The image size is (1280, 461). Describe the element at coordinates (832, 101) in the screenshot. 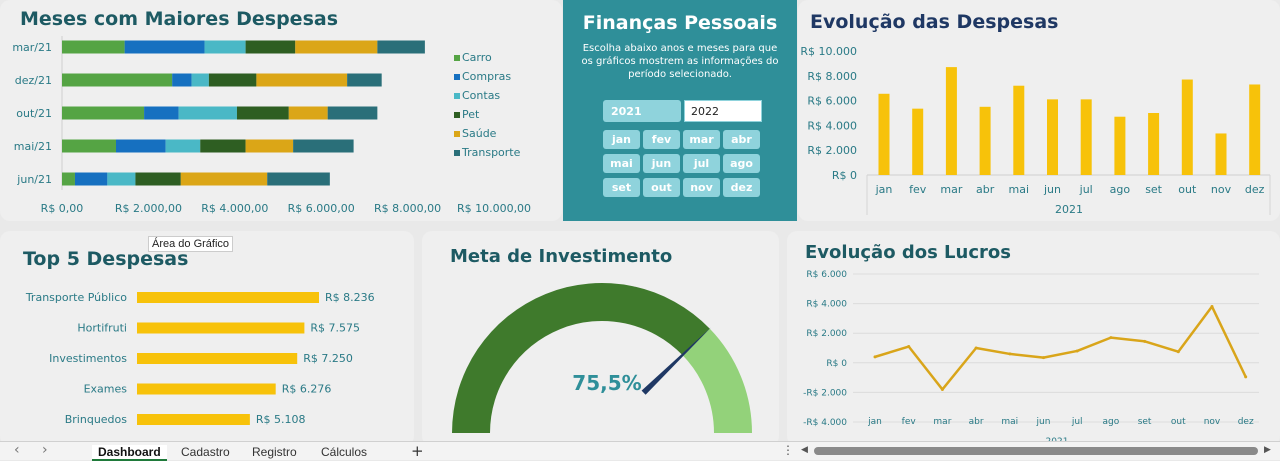

I see `y-tick-label: R$ 6.000` at that location.